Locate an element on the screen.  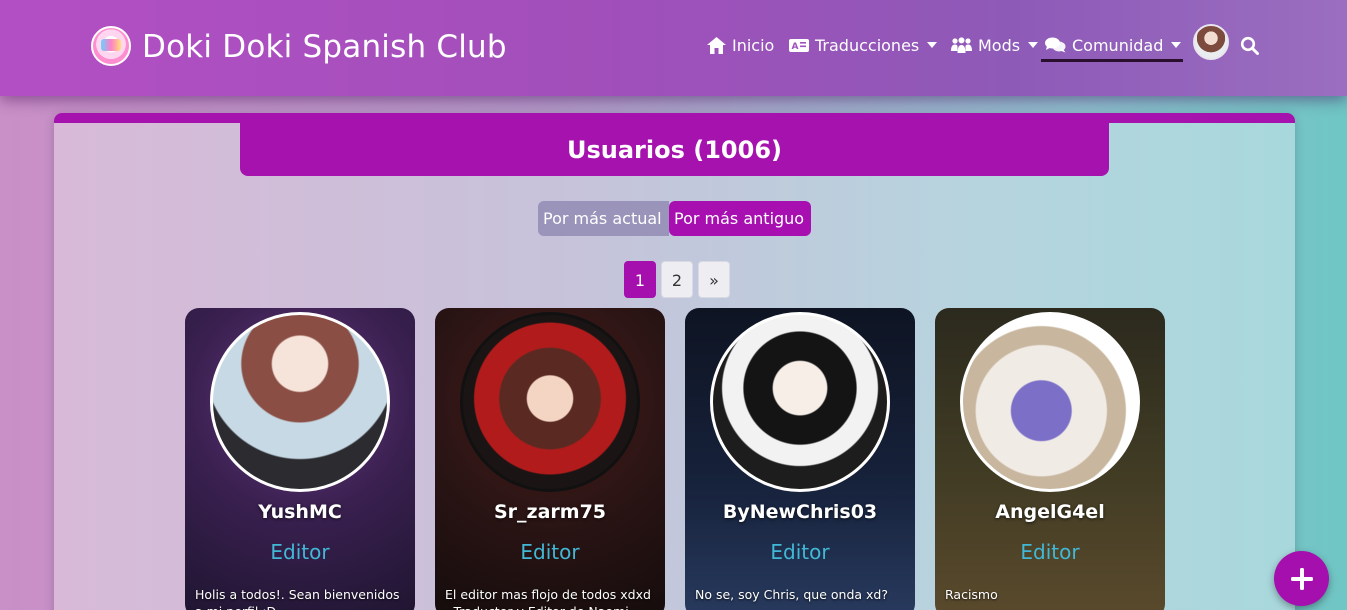
user-name: ByNewChris03 is located at coordinates (800, 512).